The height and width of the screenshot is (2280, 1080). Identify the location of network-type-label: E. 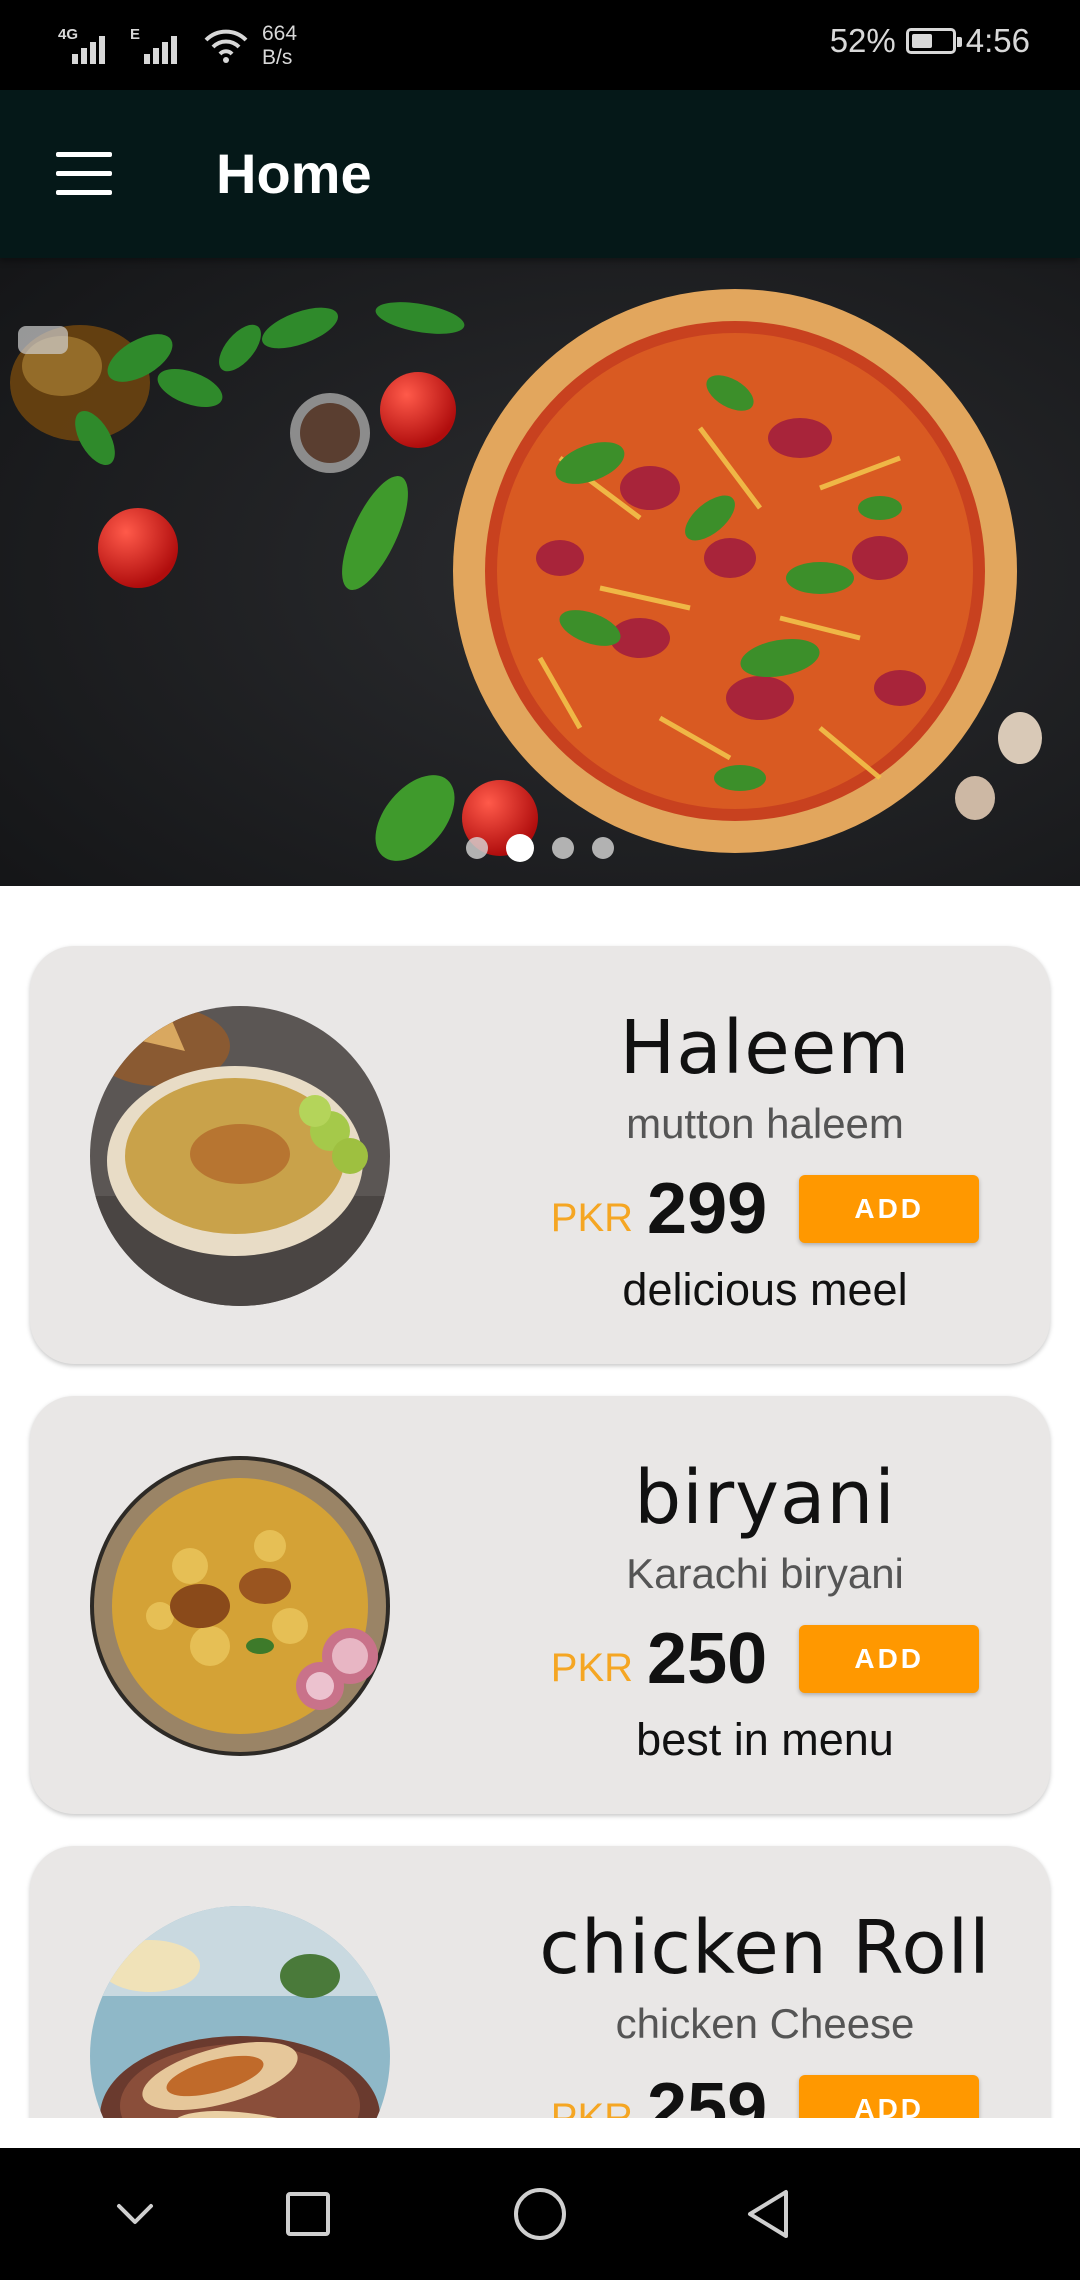
(135, 34).